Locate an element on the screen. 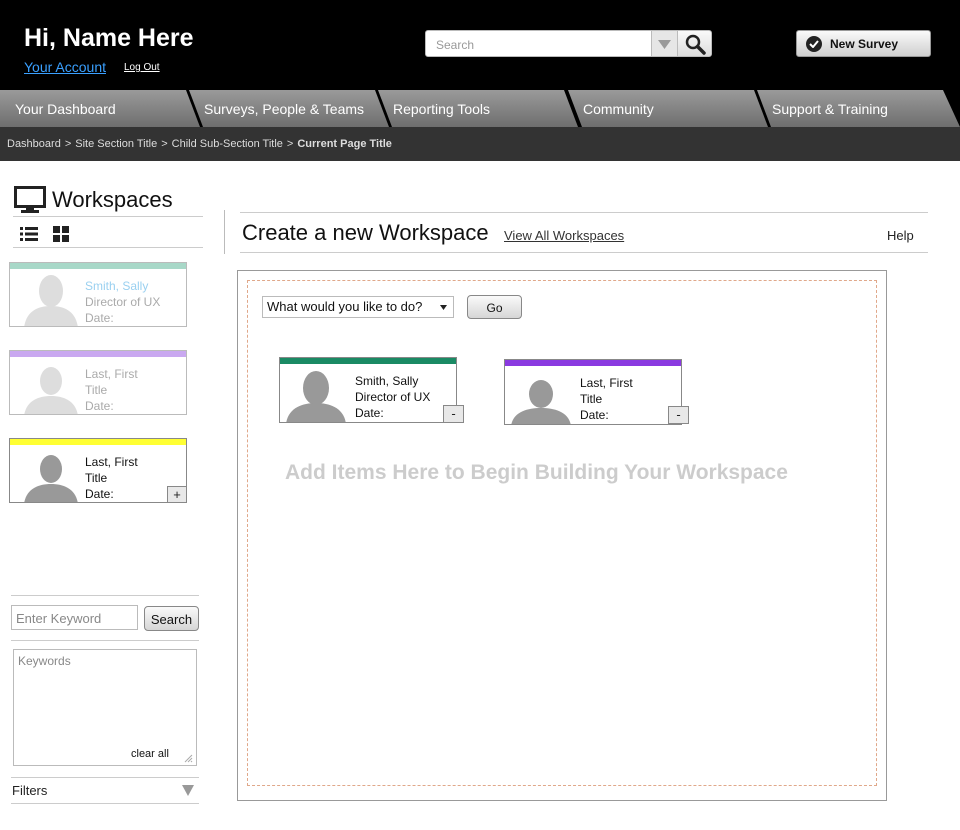  monitor-icon is located at coordinates (30, 199).